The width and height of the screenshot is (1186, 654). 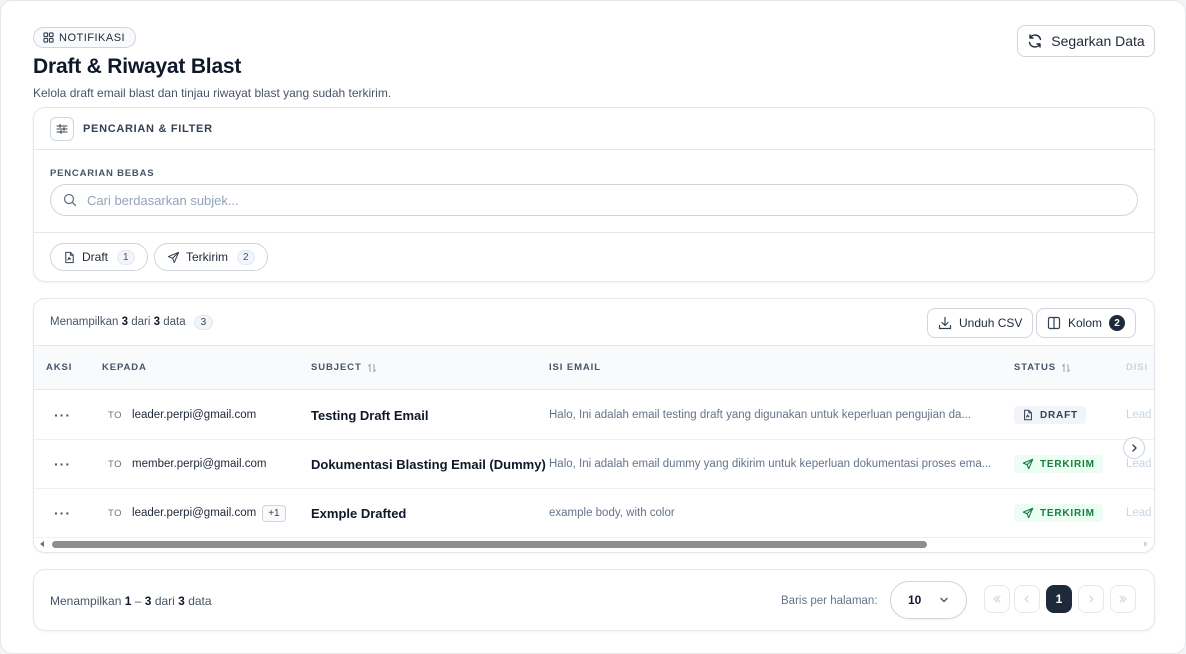 I want to click on scroll-right-icon, so click(x=1146, y=544).